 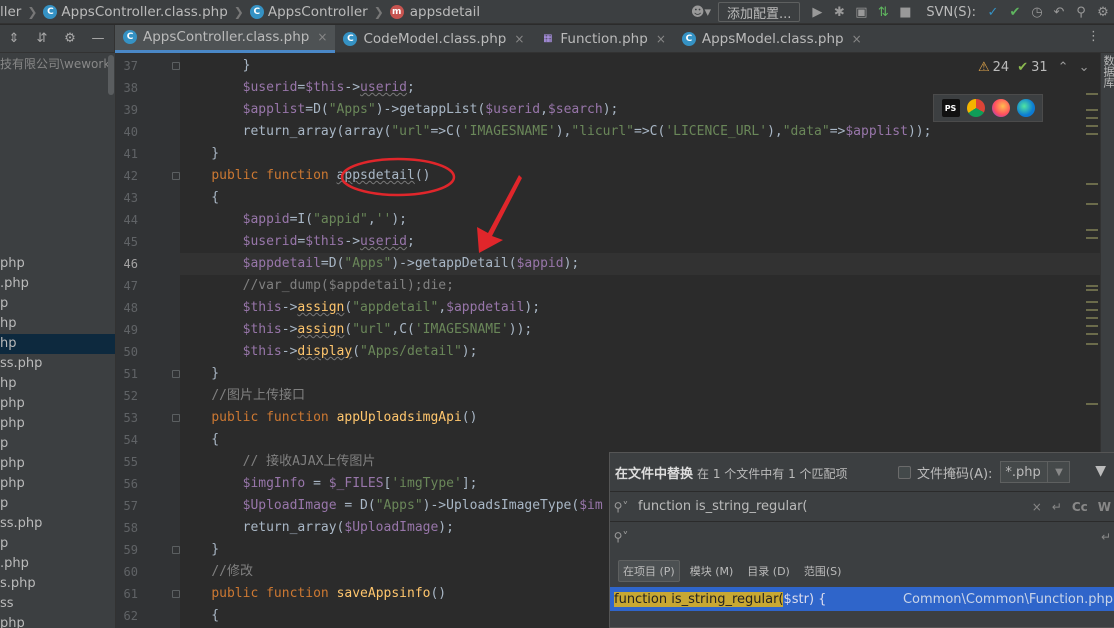 I want to click on tab-apps-controller: C AppsController.class.php ×, so click(x=225, y=38).